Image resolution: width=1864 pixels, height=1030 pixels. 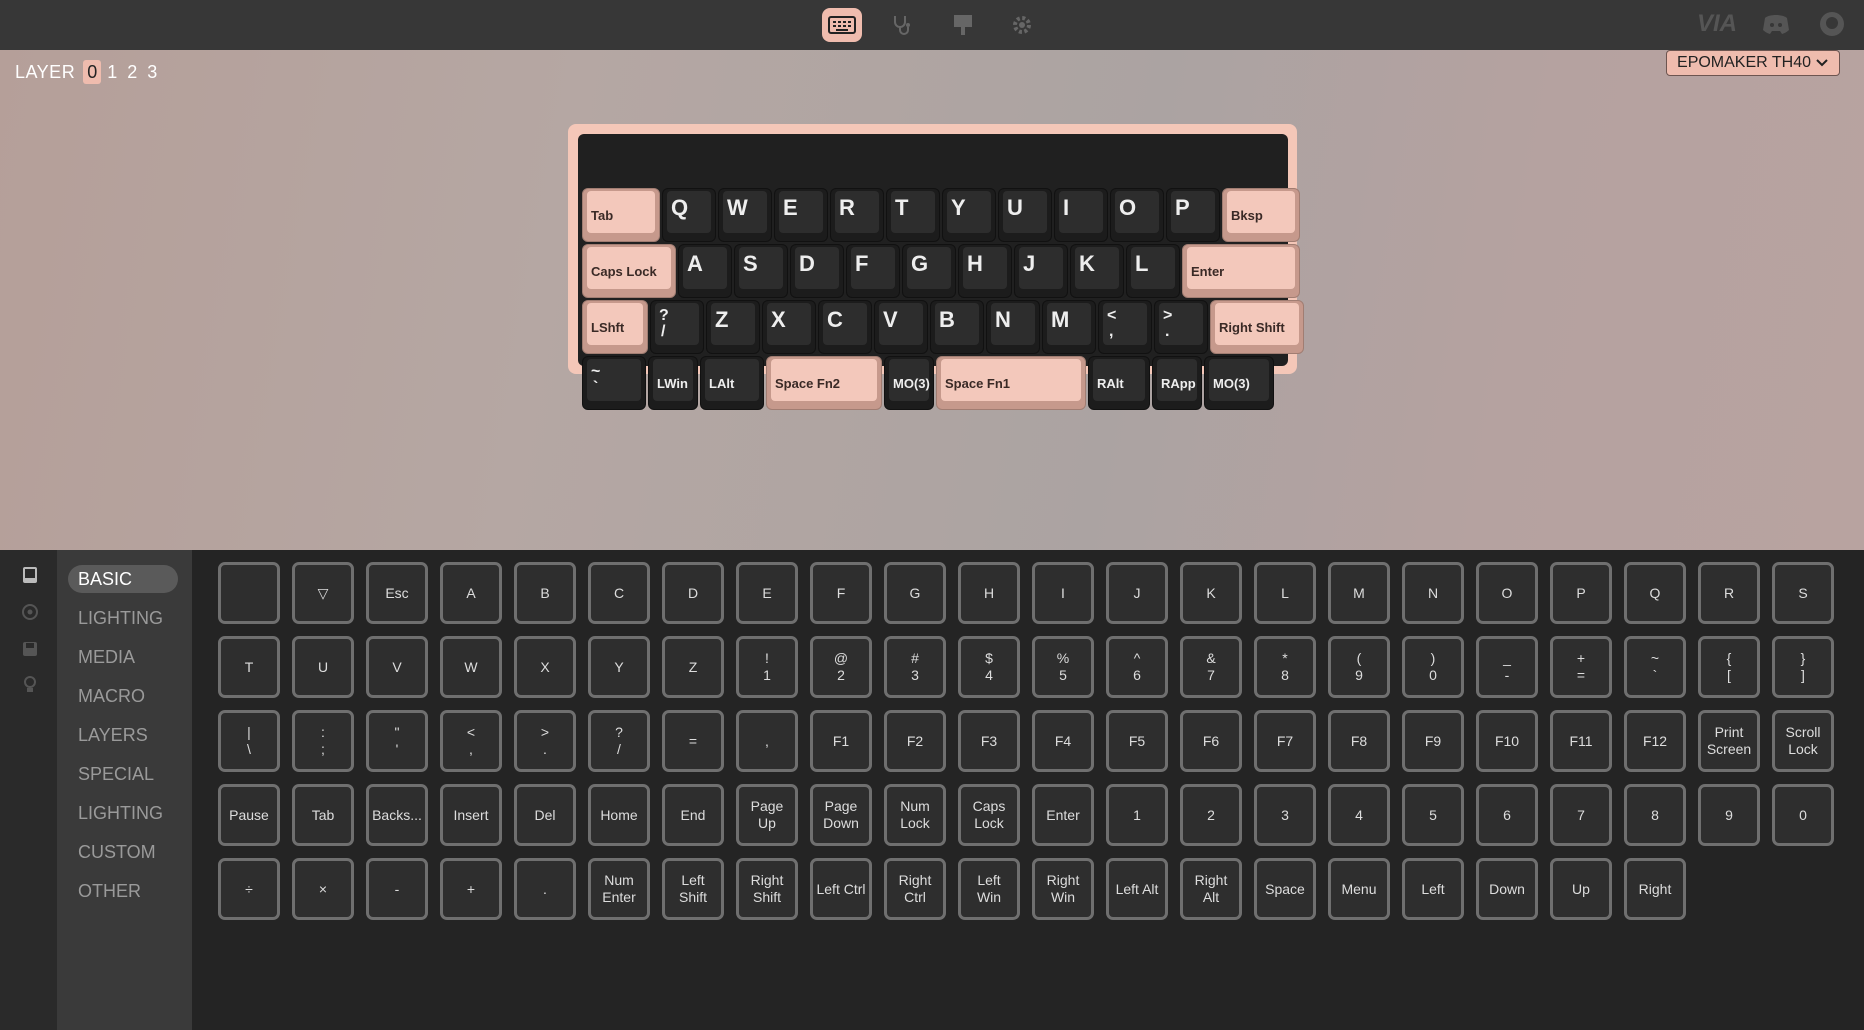 What do you see at coordinates (1137, 667) in the screenshot?
I see `keycode-button: ^ 6` at bounding box center [1137, 667].